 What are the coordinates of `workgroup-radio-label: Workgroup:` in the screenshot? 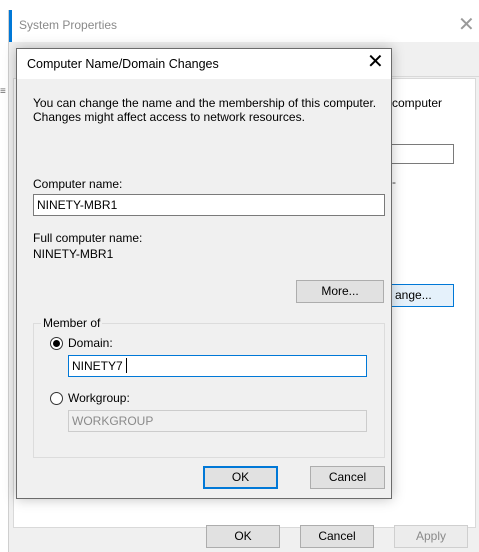 It's located at (99, 398).